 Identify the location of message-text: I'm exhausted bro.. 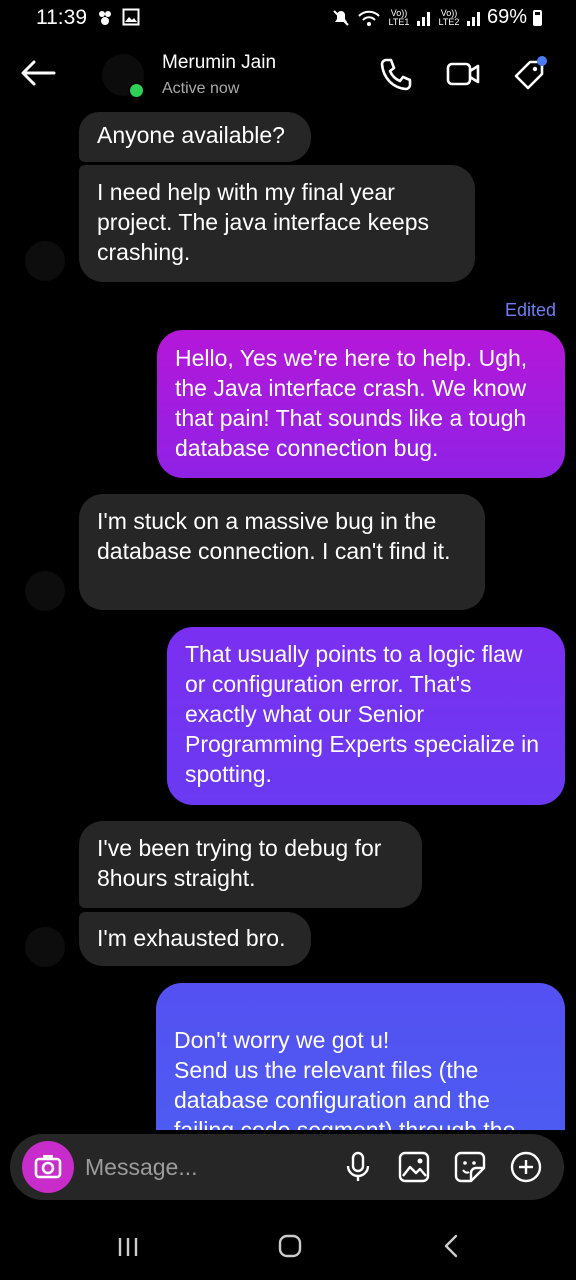
(191, 938).